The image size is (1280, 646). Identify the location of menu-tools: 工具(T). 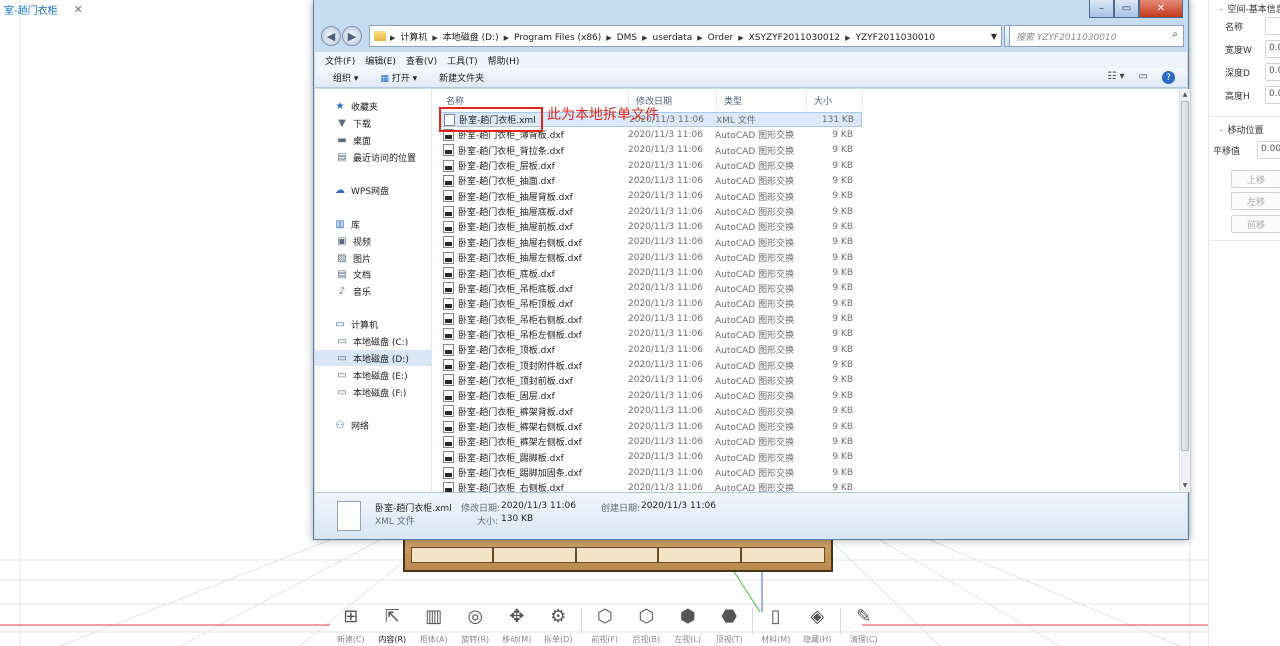
(462, 60).